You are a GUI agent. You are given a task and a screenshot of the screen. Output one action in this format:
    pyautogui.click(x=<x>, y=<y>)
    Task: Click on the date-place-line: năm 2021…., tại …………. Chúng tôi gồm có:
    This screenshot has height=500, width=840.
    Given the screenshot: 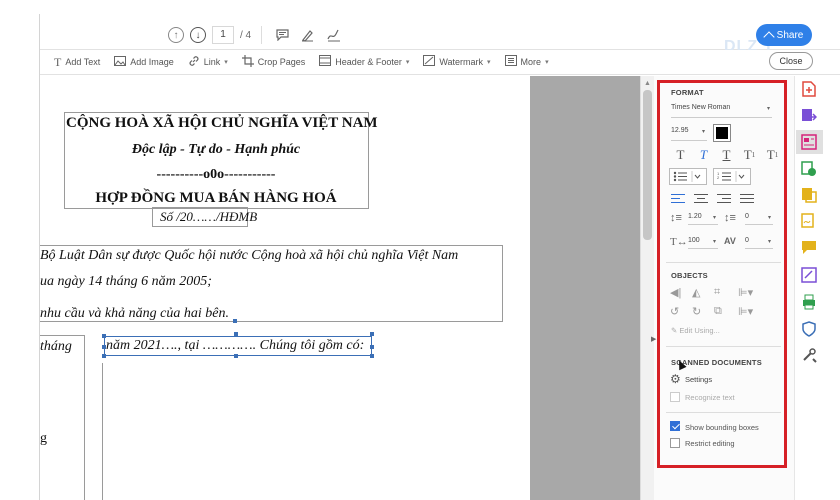 What is the action you would take?
    pyautogui.click(x=235, y=346)
    